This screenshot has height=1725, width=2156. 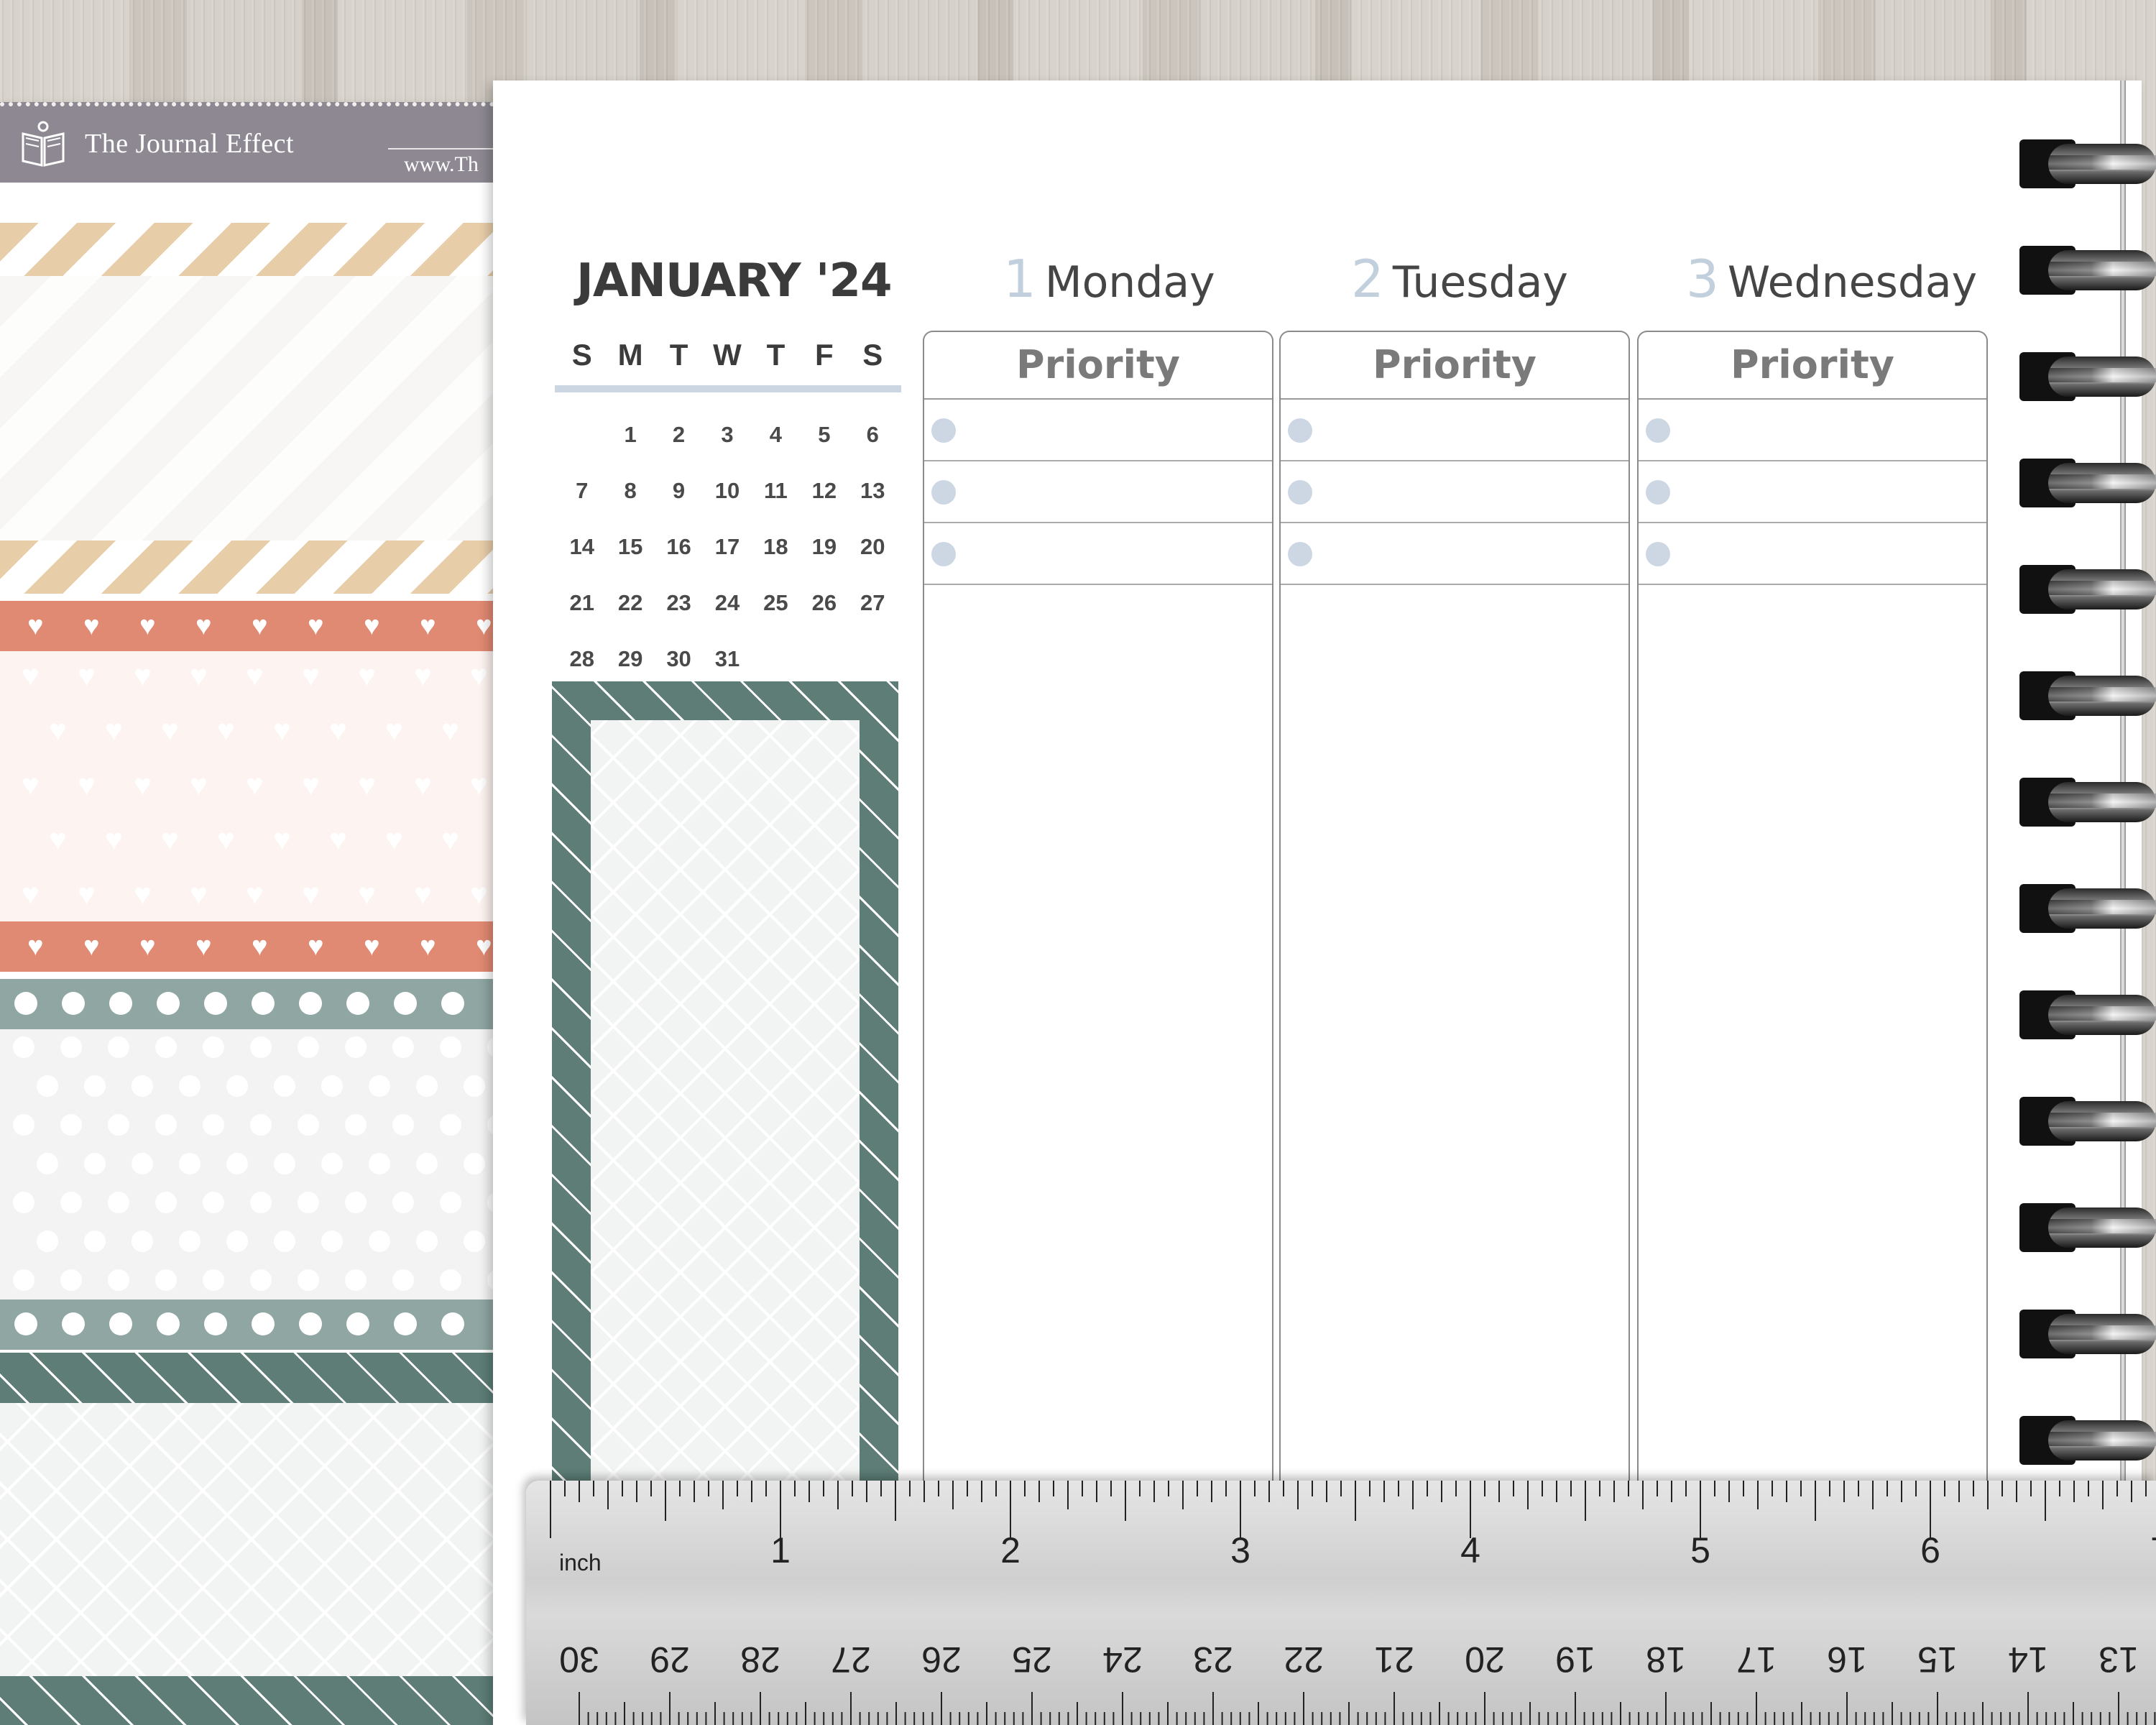 What do you see at coordinates (776, 435) in the screenshot?
I see `calendar-date: 4` at bounding box center [776, 435].